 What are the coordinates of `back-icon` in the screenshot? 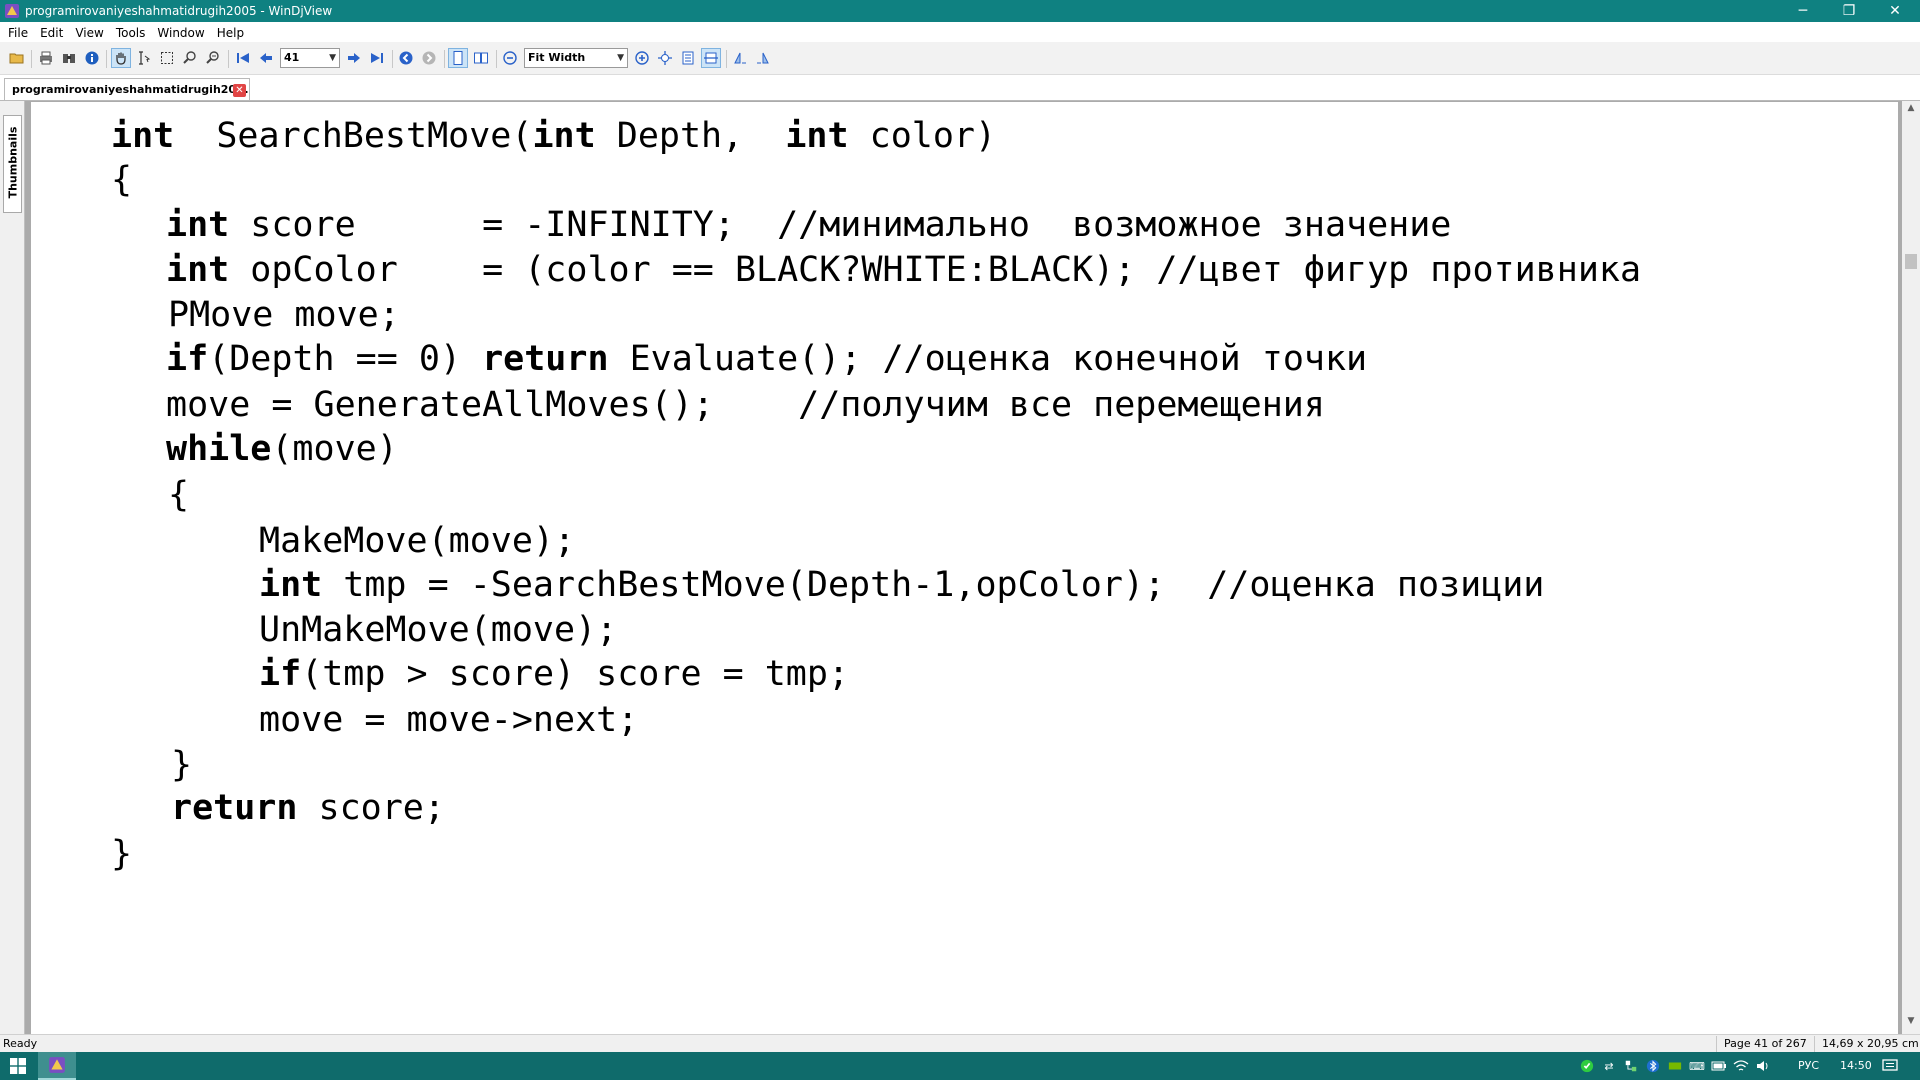 It's located at (406, 58).